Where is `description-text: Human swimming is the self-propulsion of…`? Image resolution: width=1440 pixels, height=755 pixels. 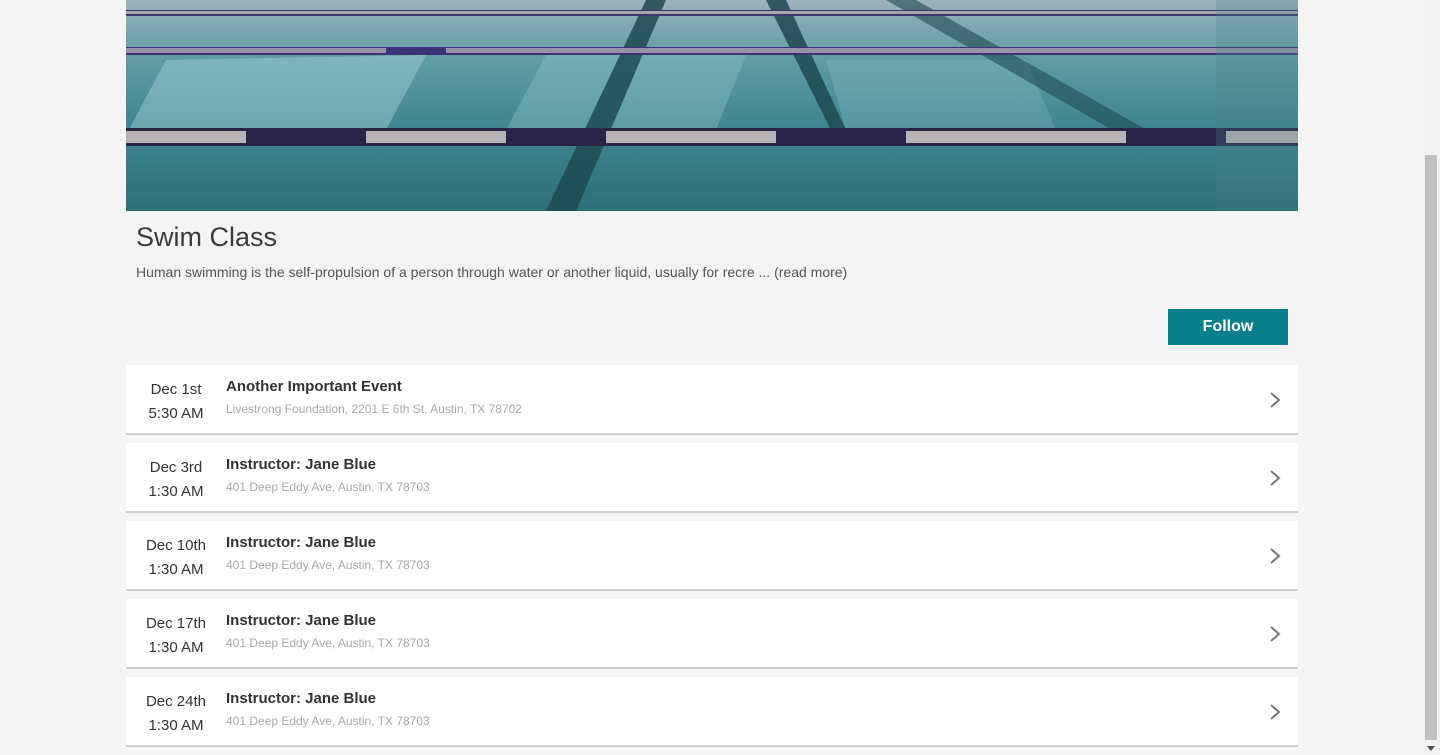 description-text: Human swimming is the self-propulsion of… is located at coordinates (447, 272).